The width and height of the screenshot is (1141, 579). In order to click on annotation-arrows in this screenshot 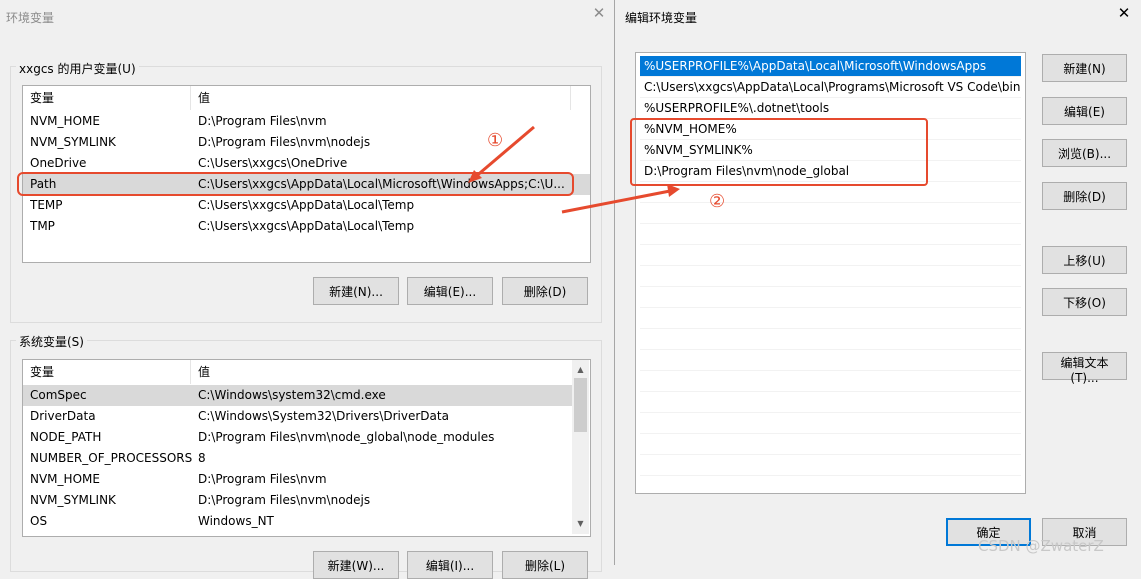, I will do `click(574, 169)`.